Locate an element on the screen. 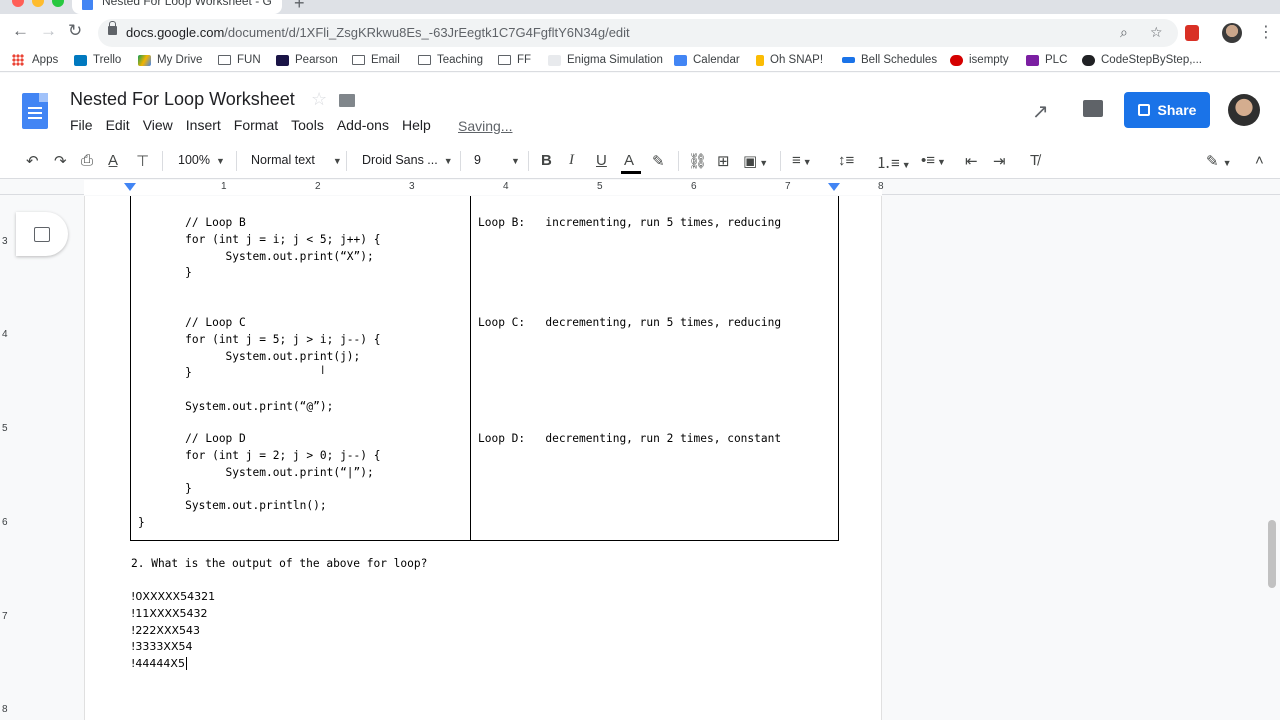  highlight-pen-icon: ✎ is located at coordinates (658, 161).